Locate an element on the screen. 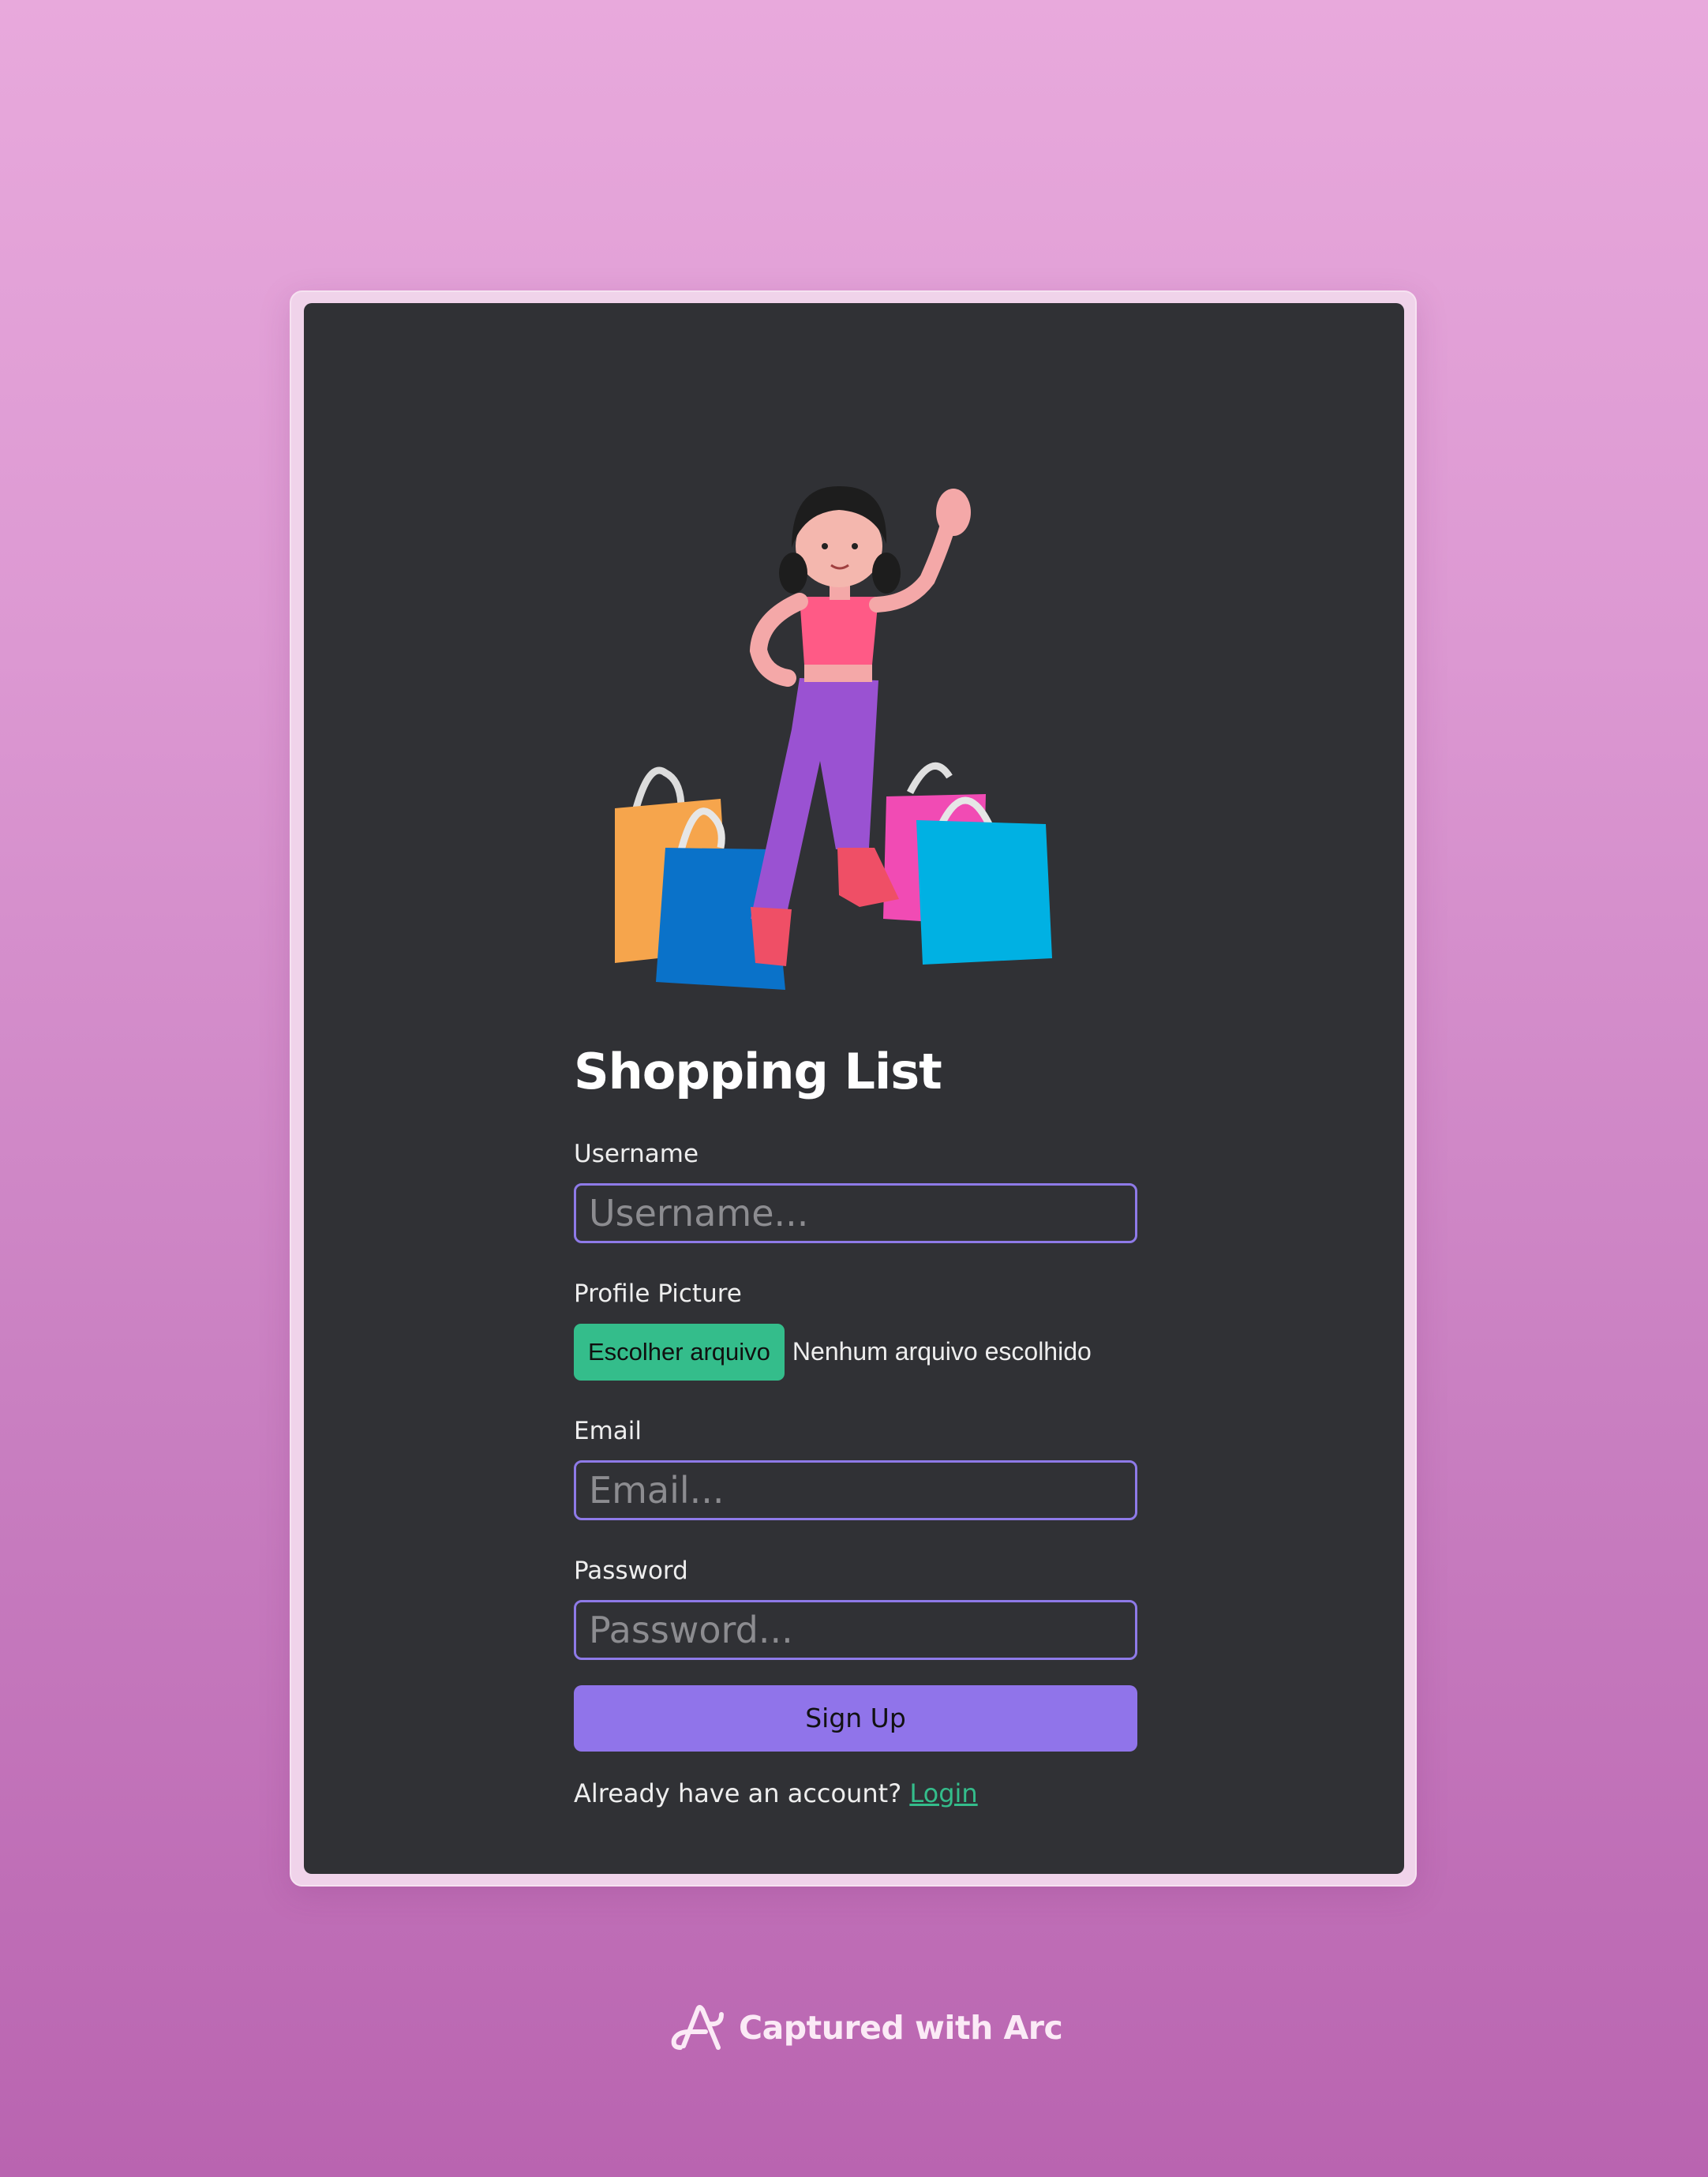 The height and width of the screenshot is (2177, 1708). arc-capture-badge: Captured with Arc is located at coordinates (864, 2027).